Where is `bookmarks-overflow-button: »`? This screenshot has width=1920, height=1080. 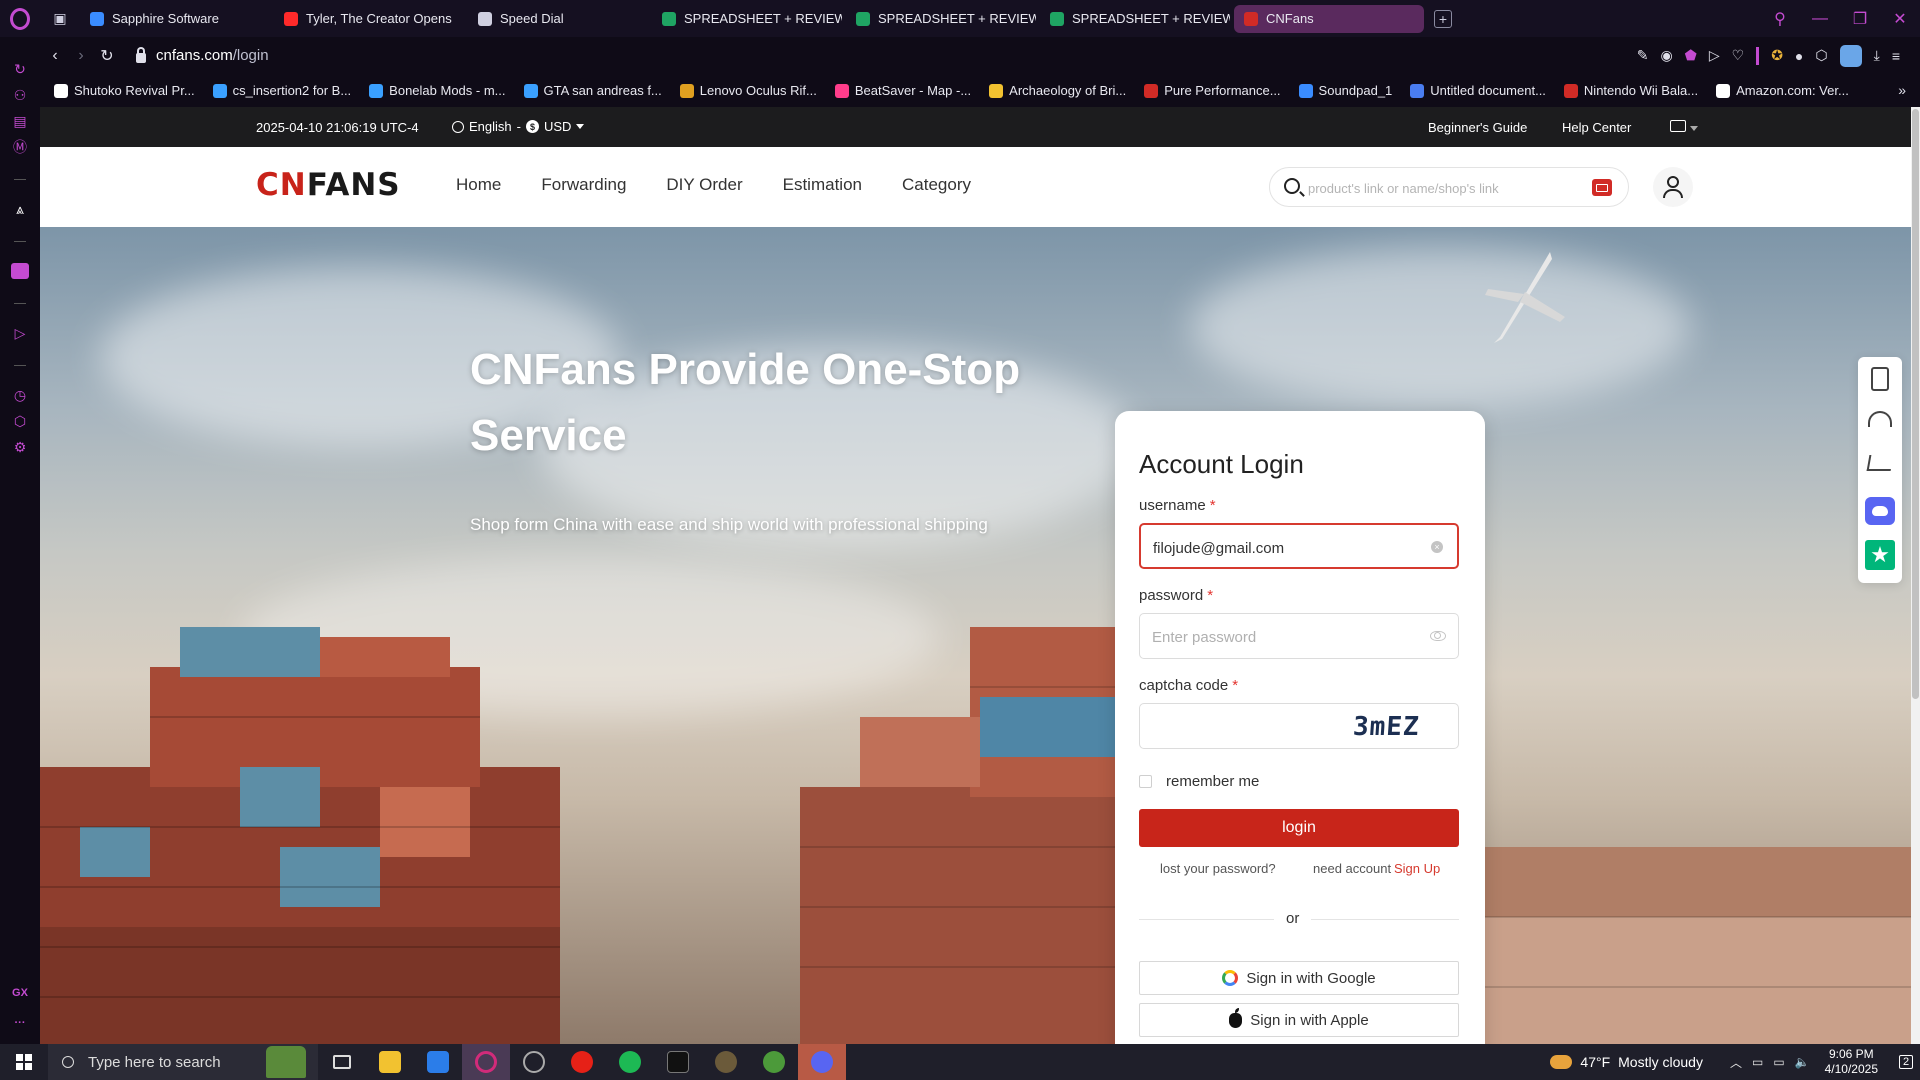 bookmarks-overflow-button: » is located at coordinates (1902, 90).